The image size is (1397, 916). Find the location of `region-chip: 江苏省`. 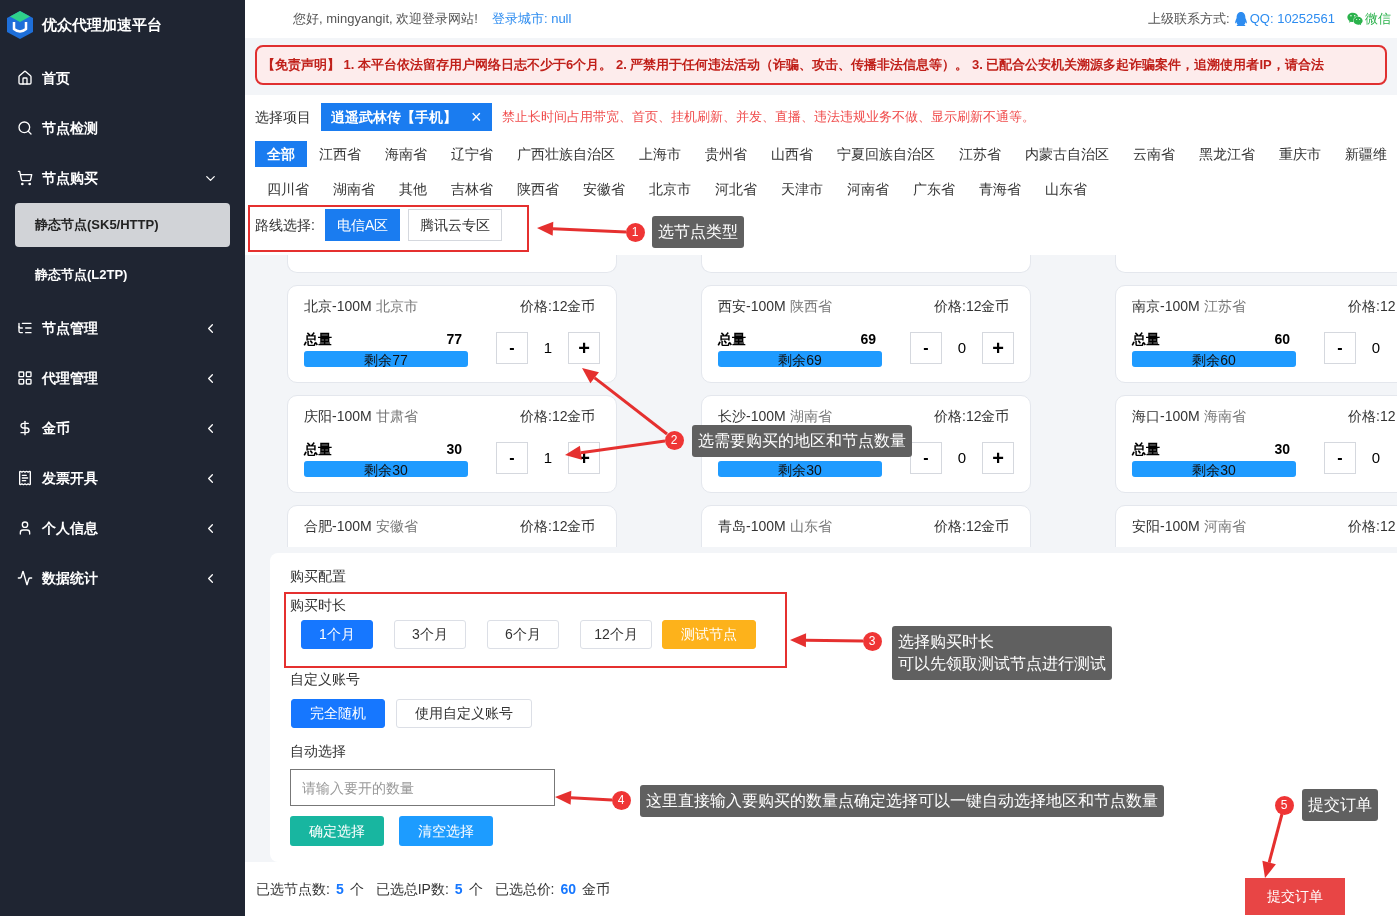

region-chip: 江苏省 is located at coordinates (980, 154).